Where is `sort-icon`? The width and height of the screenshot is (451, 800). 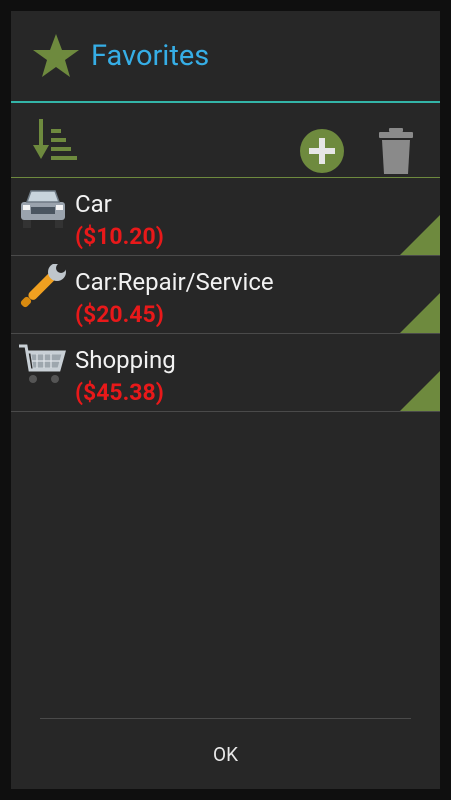
sort-icon is located at coordinates (55, 139).